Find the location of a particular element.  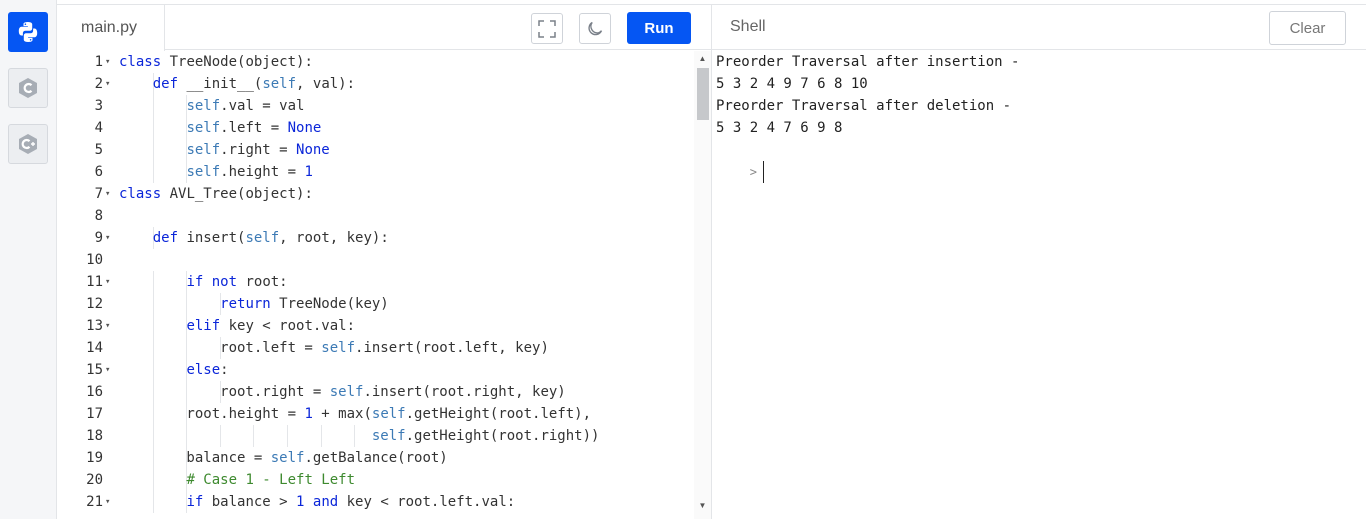

line-number: 3 is located at coordinates (98, 106).